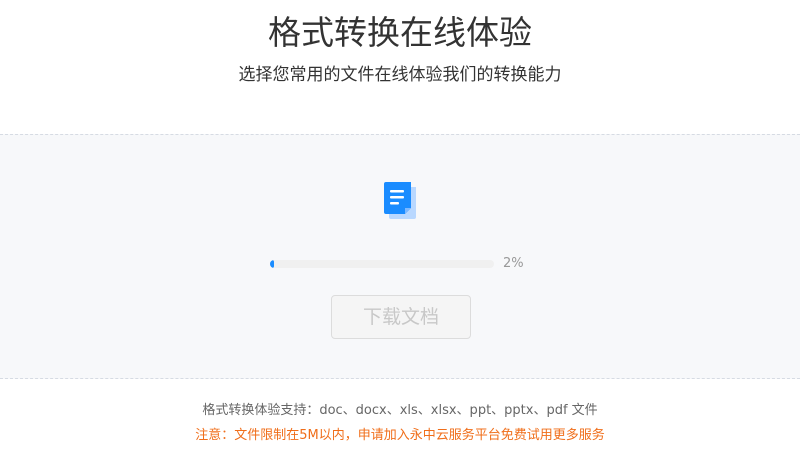  Describe the element at coordinates (513, 263) in the screenshot. I see `conversion-progress-label: 2%` at that location.